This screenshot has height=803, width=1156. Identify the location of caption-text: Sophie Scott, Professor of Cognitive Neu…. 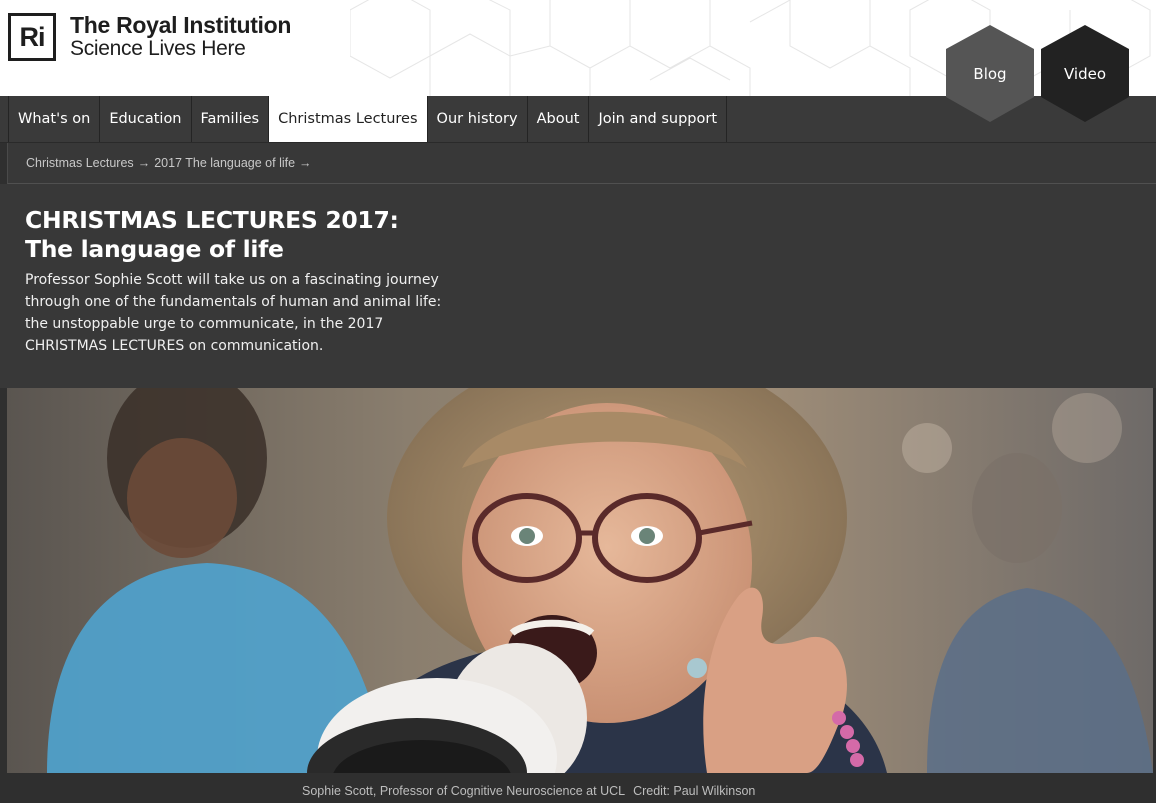
(464, 791).